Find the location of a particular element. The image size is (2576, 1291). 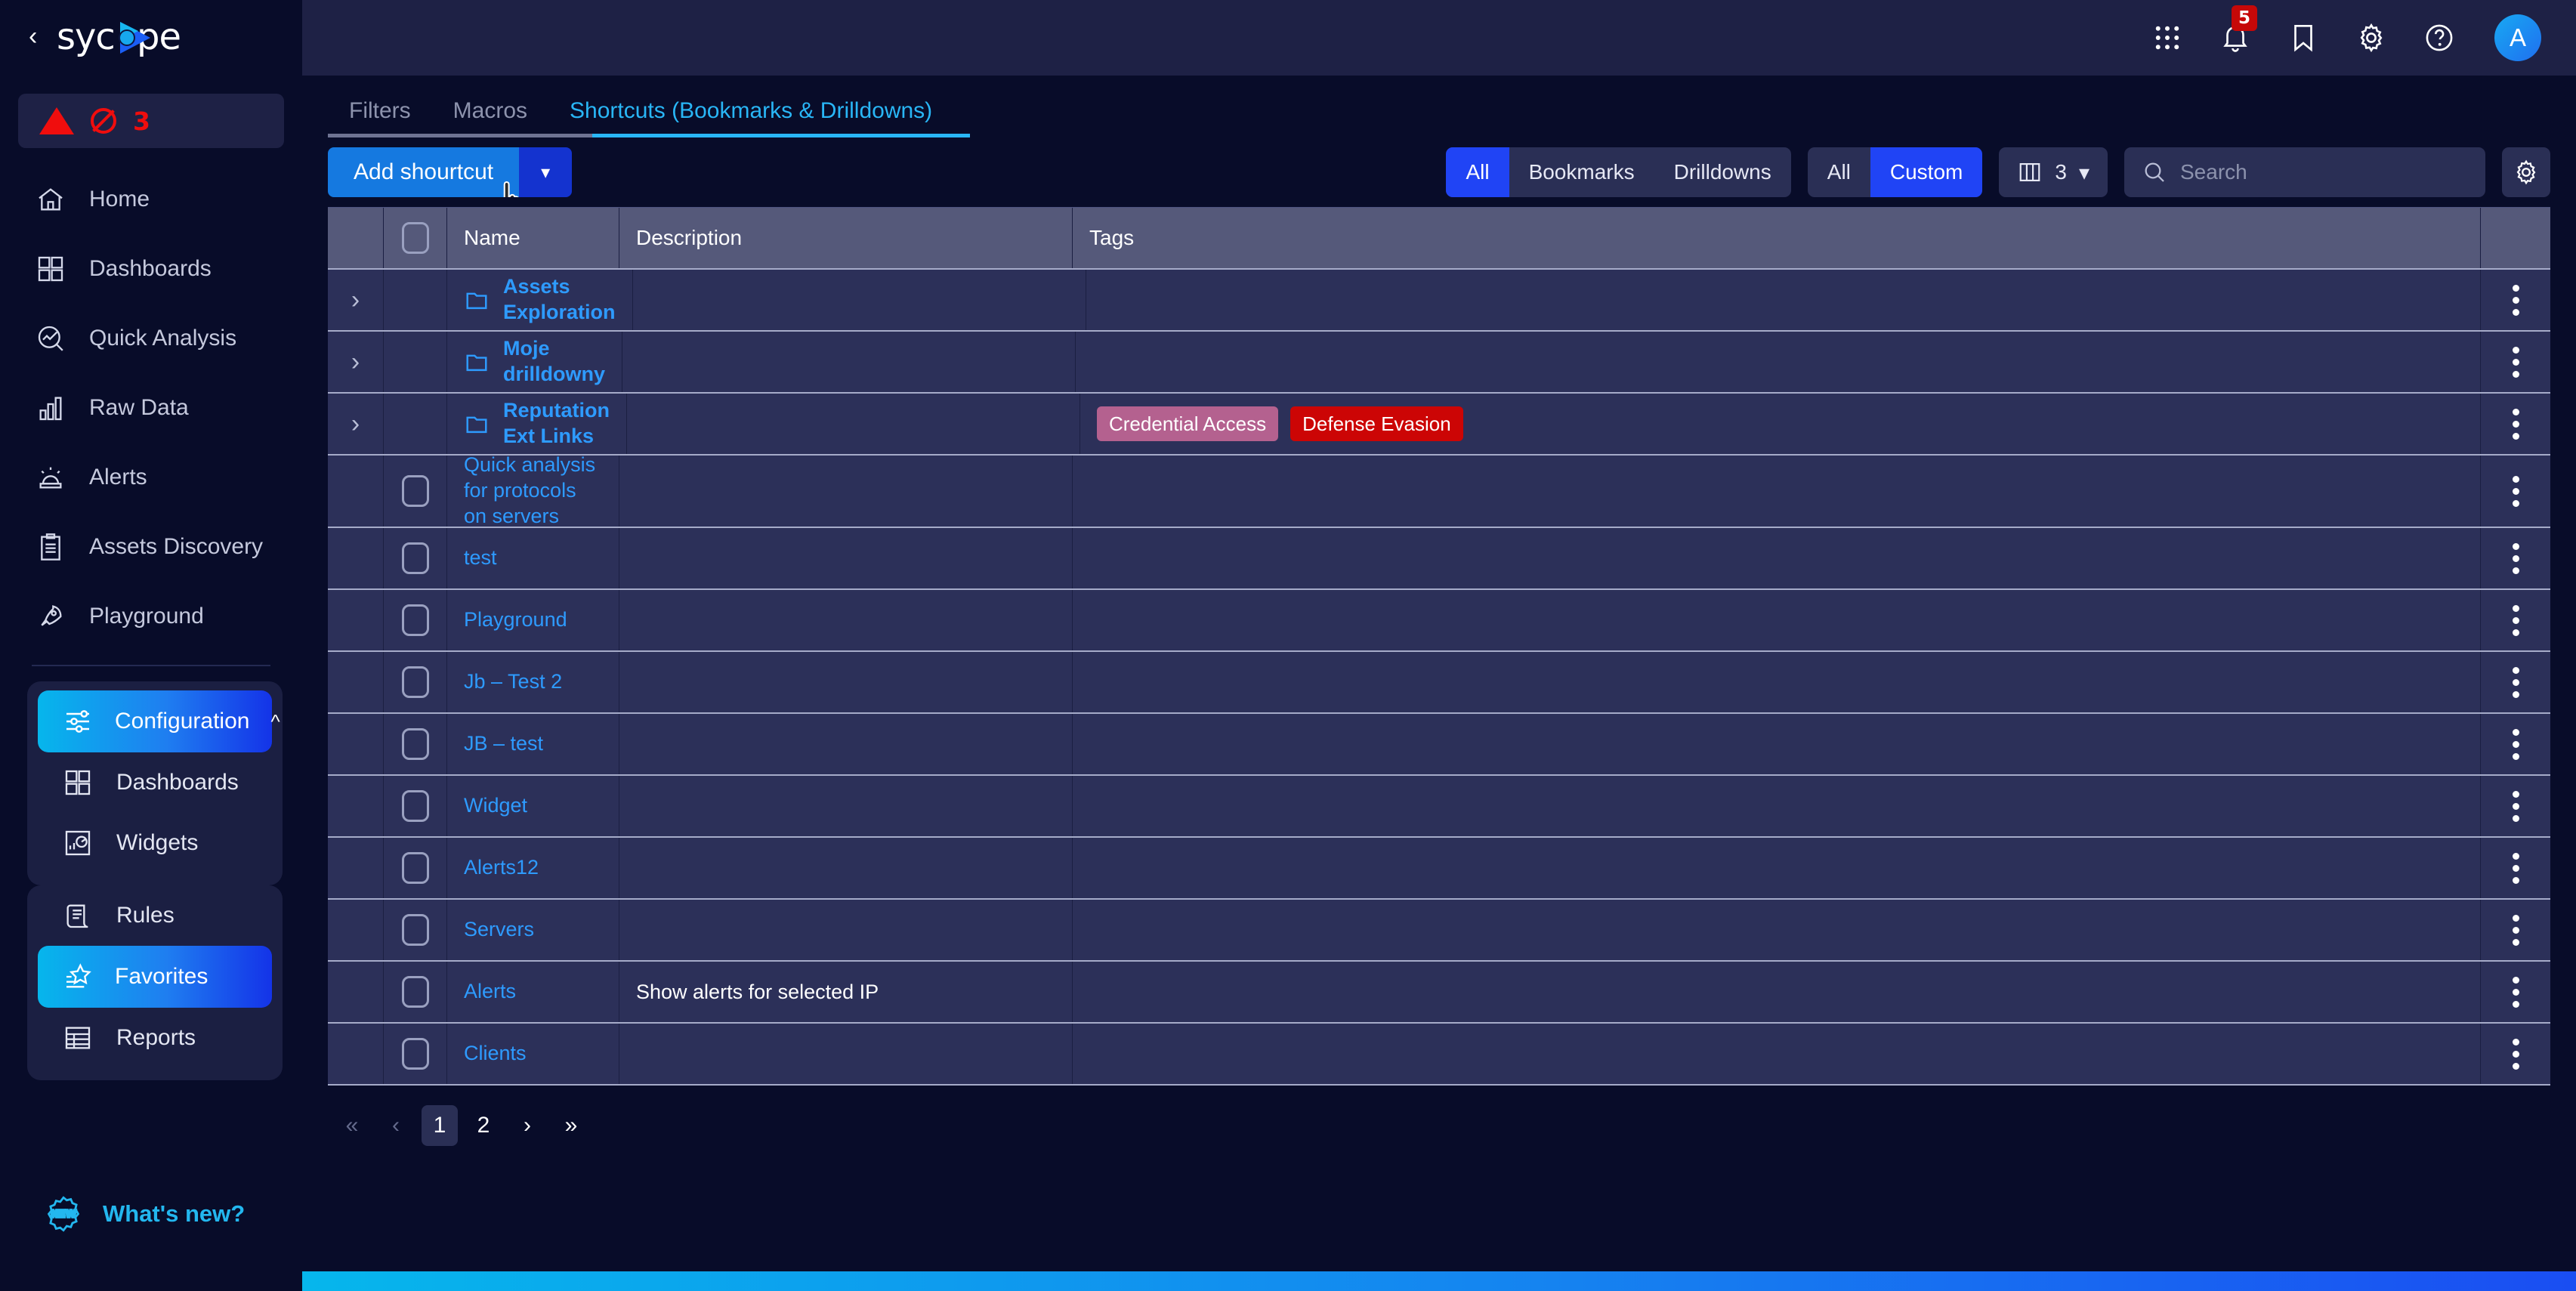

filter-bookmarks: Bookmarks is located at coordinates (1581, 172).